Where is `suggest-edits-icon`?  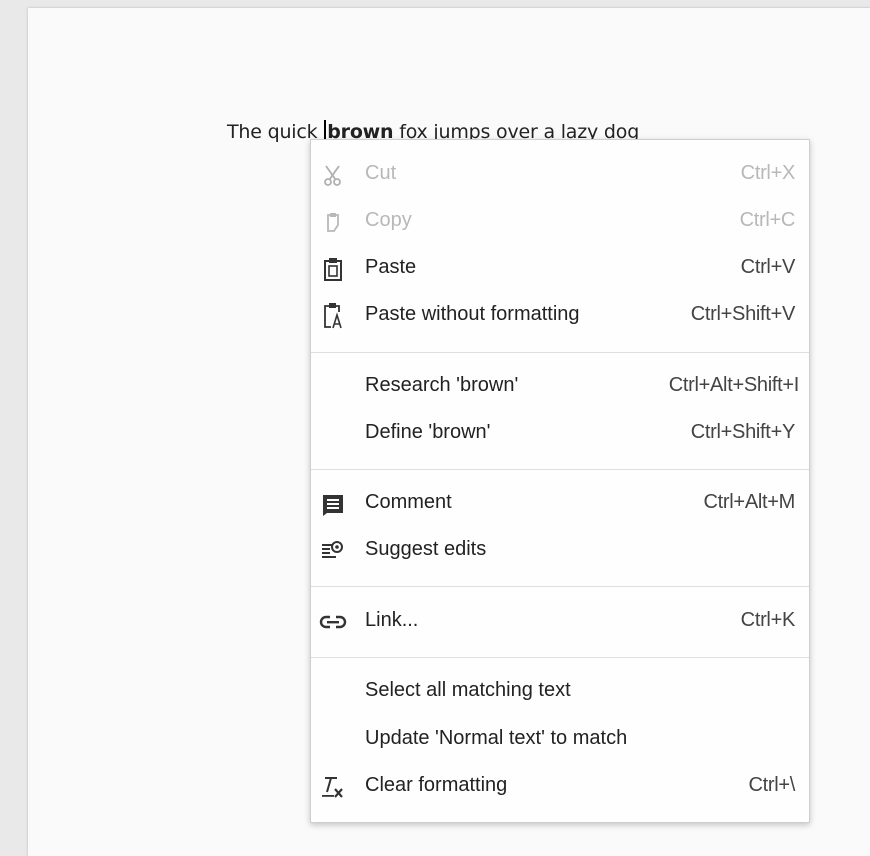 suggest-edits-icon is located at coordinates (333, 551).